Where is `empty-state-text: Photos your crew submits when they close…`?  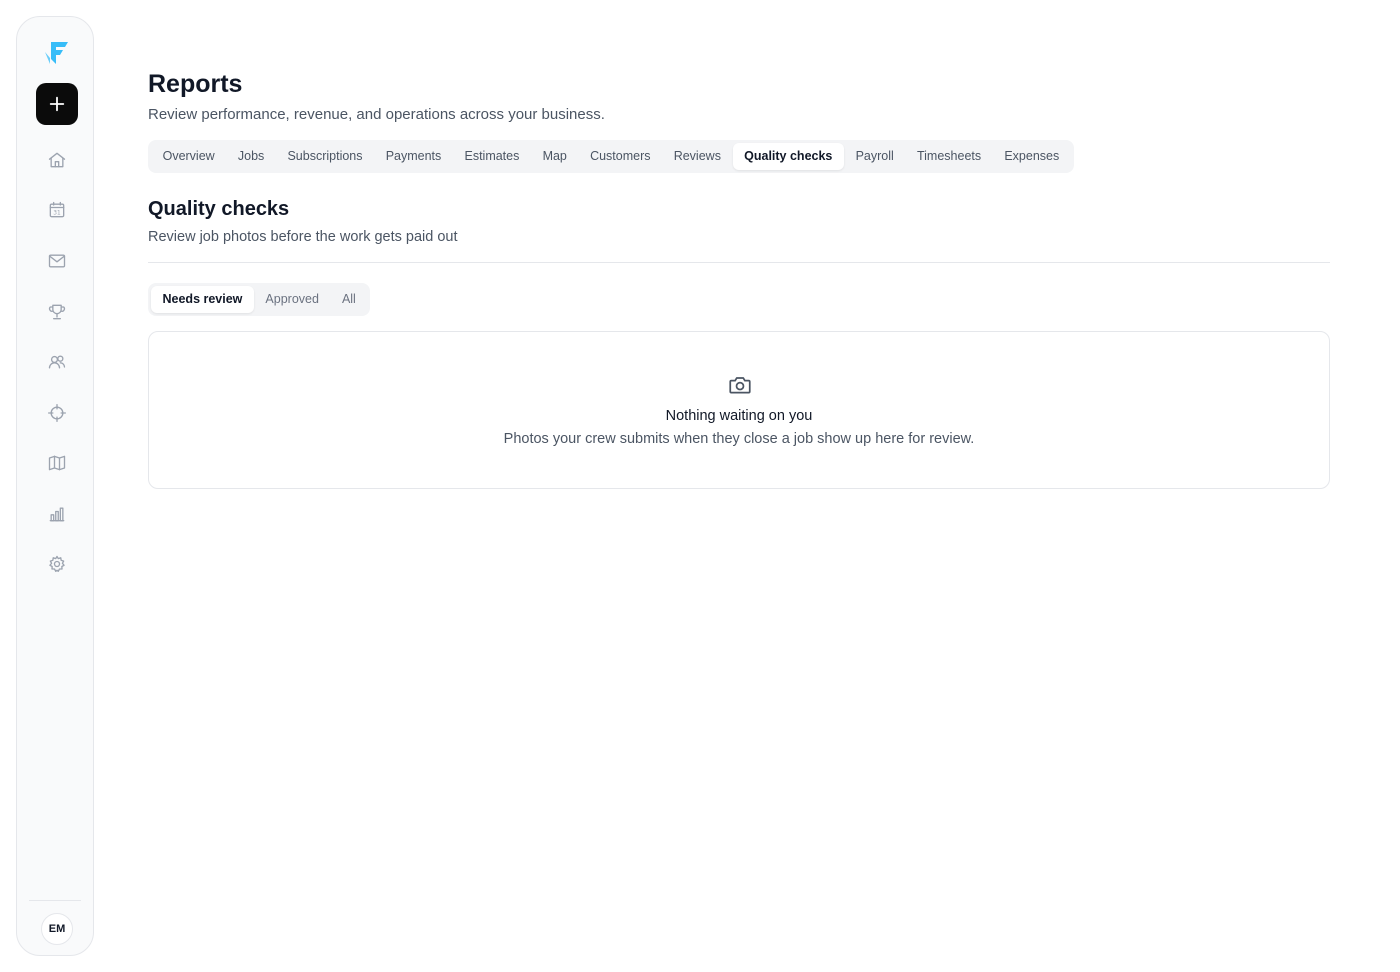 empty-state-text: Photos your crew submits when they close… is located at coordinates (739, 439).